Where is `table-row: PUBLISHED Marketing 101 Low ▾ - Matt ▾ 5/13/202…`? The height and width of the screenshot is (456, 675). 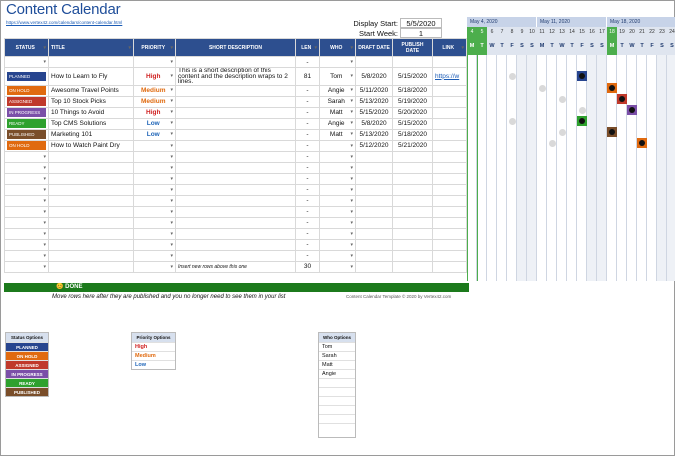 table-row: PUBLISHED Marketing 101 Low ▾ - Matt ▾ 5/13/202… is located at coordinates (235, 134).